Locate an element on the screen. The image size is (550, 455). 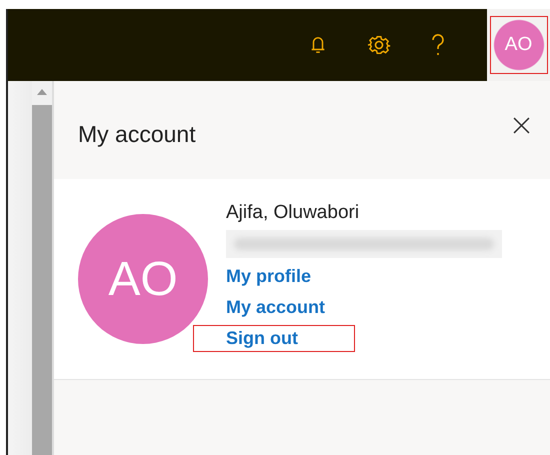
settings-icon is located at coordinates (379, 45).